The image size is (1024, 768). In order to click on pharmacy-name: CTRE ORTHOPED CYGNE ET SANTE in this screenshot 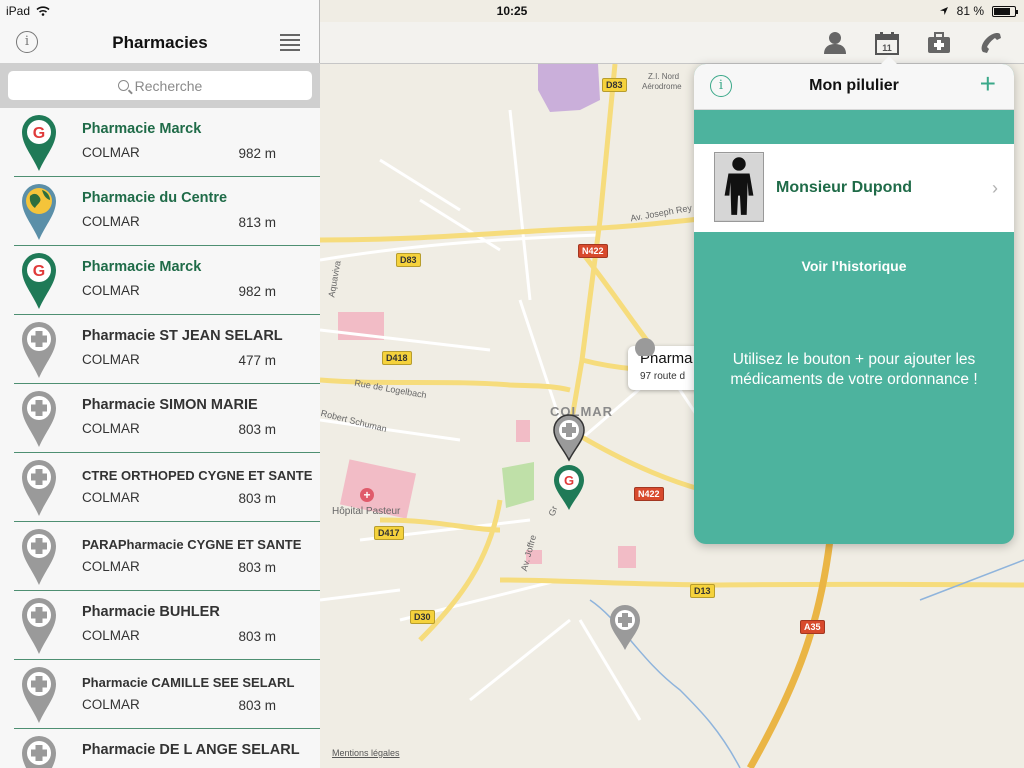, I will do `click(197, 475)`.